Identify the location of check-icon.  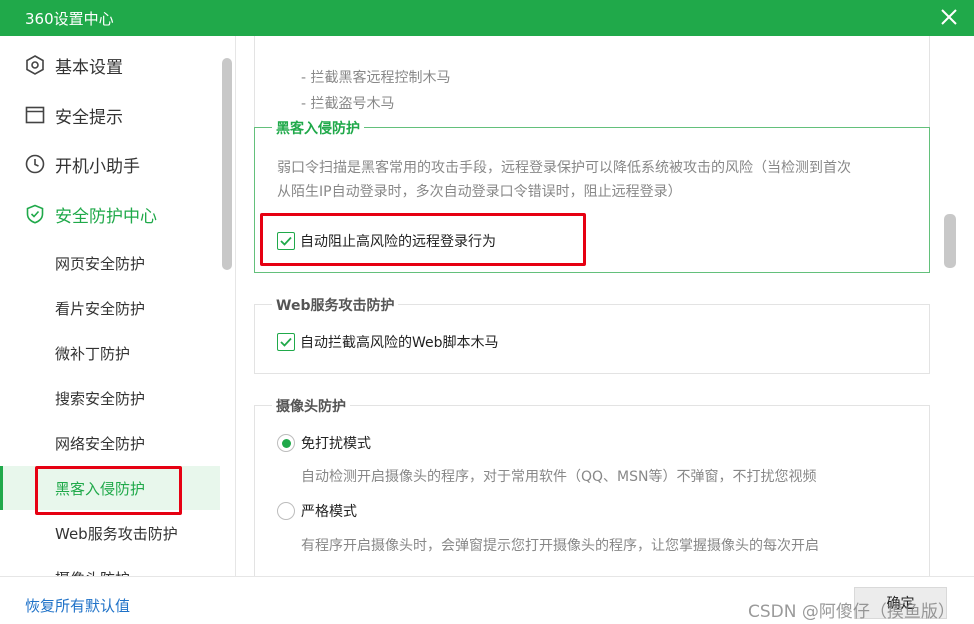
(286, 342).